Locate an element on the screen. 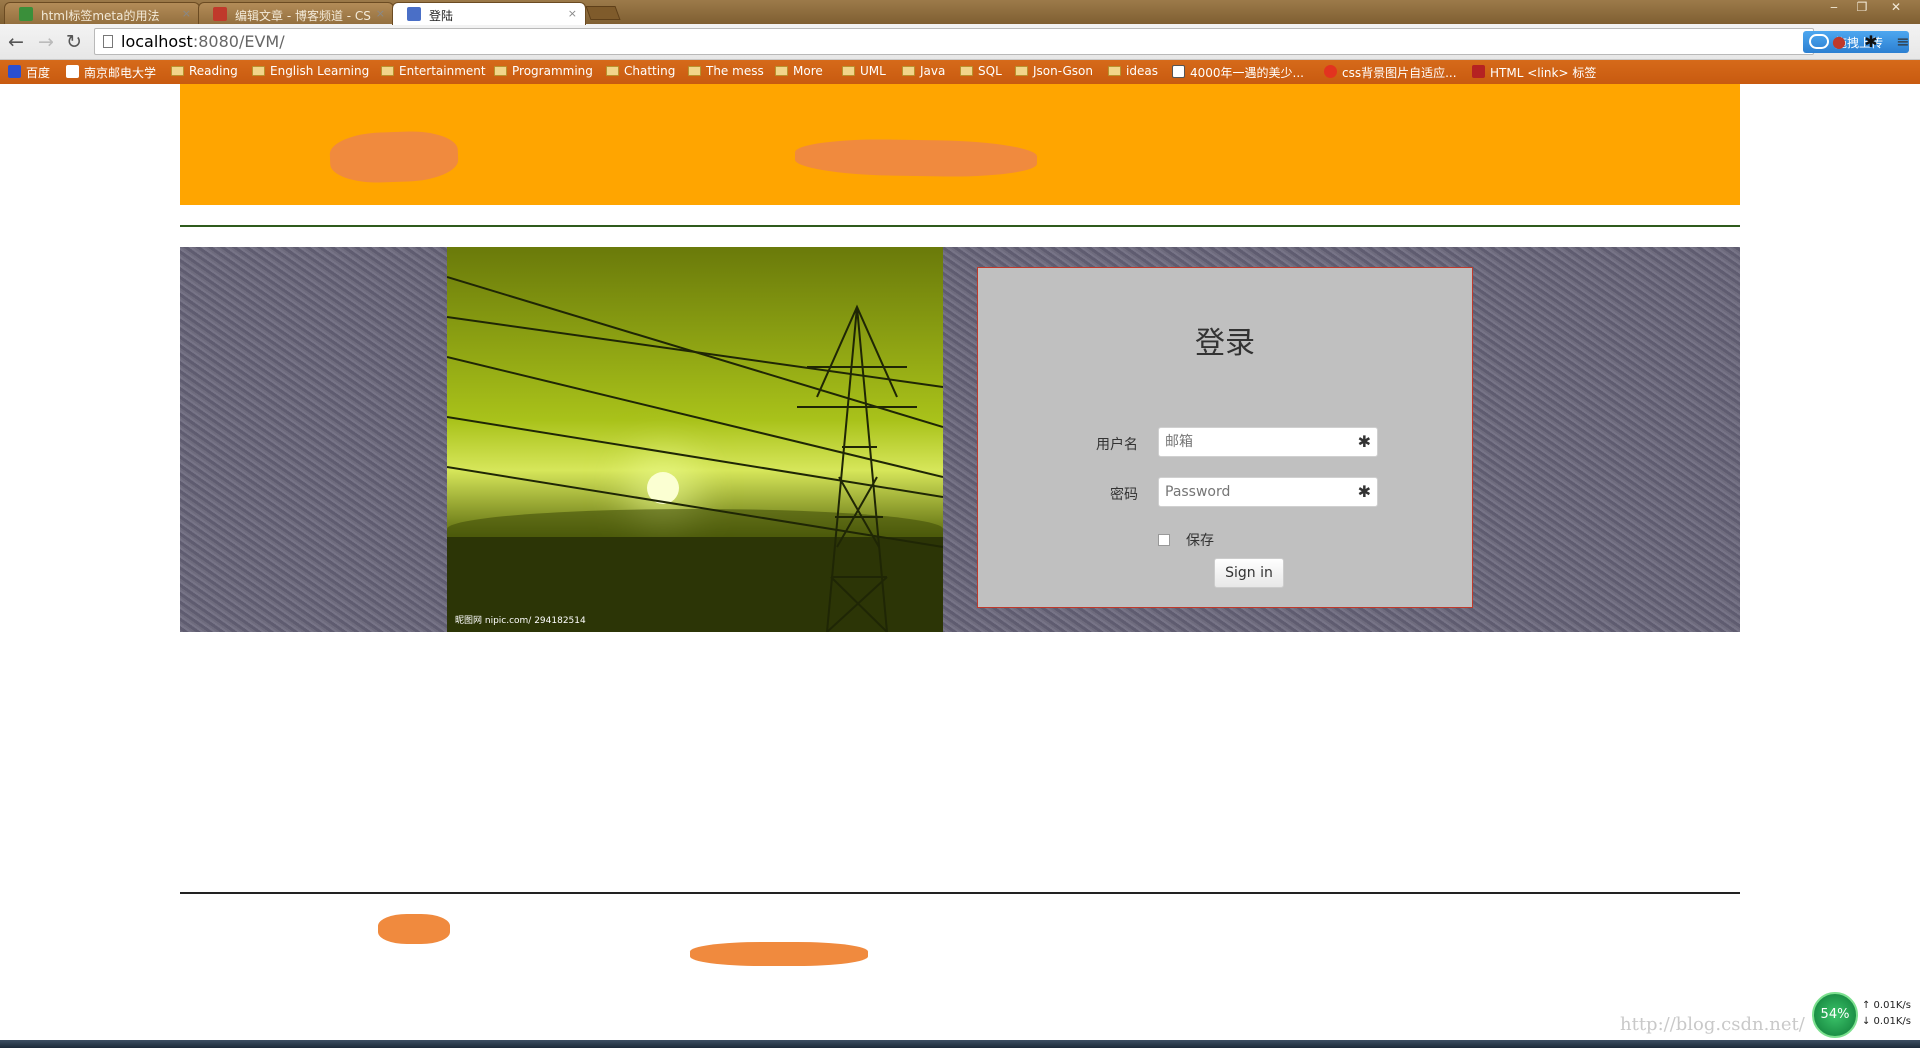 The image size is (1920, 1048). bookmark-folder-ideas: ideas is located at coordinates (1133, 71).